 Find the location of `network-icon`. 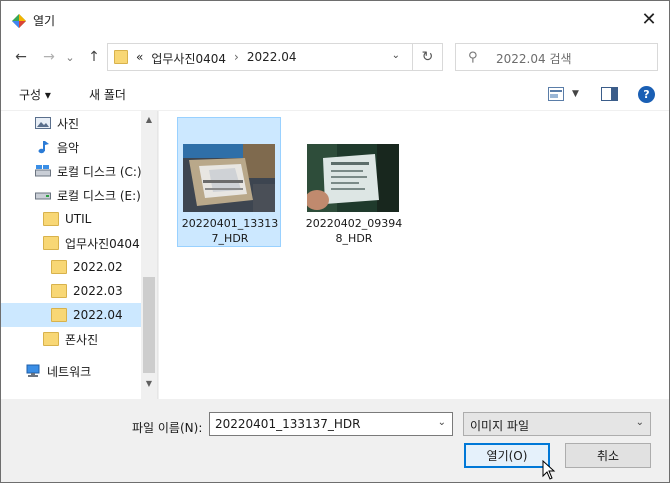

network-icon is located at coordinates (33, 370).